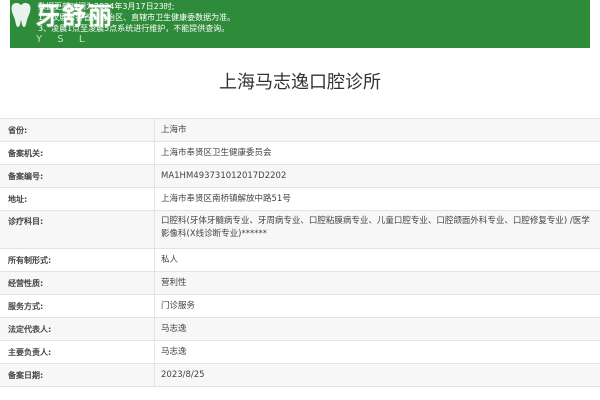 This screenshot has width=600, height=400. Describe the element at coordinates (77, 153) in the screenshot. I see `row-label: 备案机关:` at that location.